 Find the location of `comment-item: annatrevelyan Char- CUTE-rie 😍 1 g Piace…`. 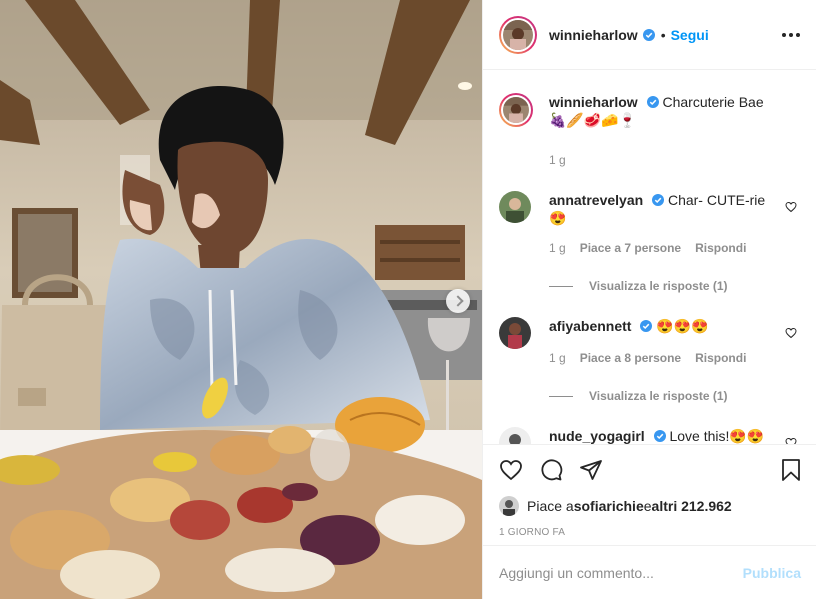

comment-item: annatrevelyan Char- CUTE-rie 😍 1 g Piace… is located at coordinates (650, 224).